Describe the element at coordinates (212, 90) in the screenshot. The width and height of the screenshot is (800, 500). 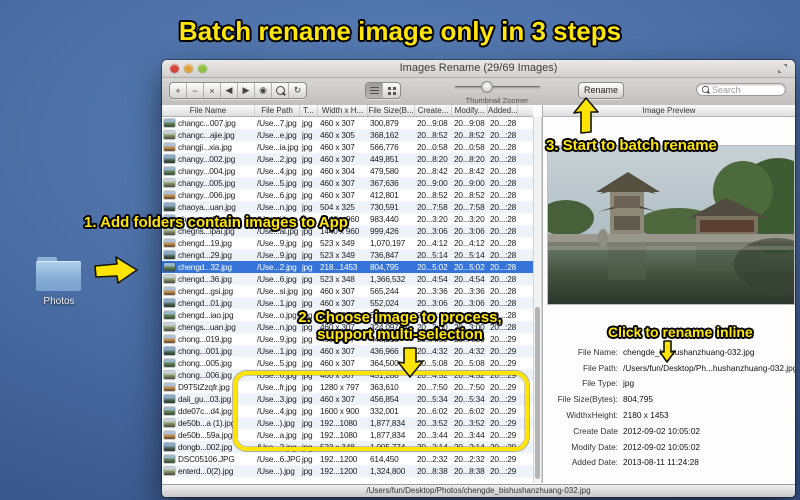
I see `delete-button: ×` at that location.